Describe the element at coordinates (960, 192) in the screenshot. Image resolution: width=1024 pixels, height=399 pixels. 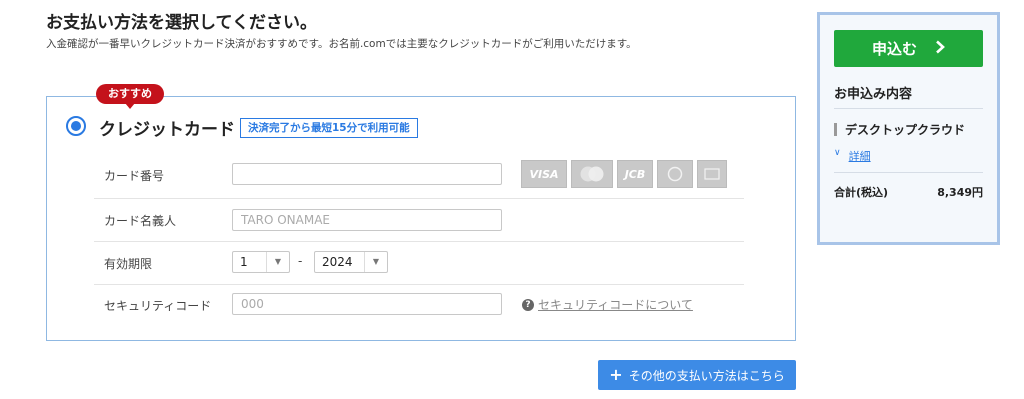
I see `total-value: 8,349円` at that location.